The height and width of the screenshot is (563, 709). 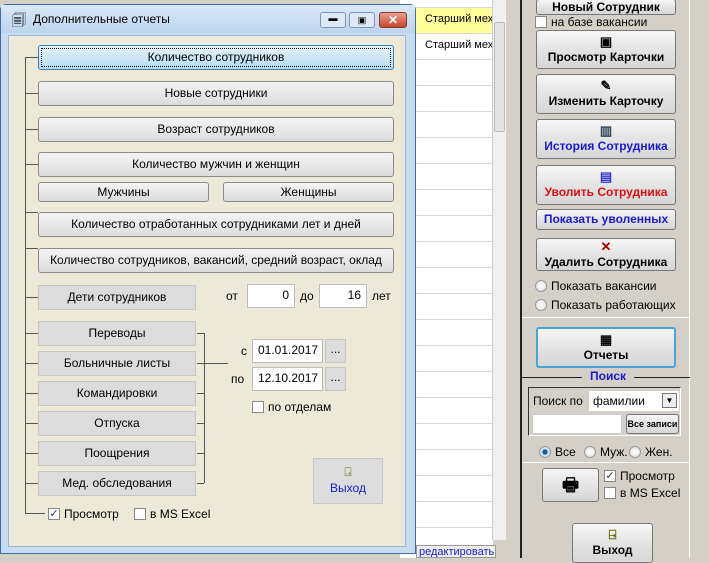 I want to click on date-from-input: 01.01.2017, so click(x=287, y=351).